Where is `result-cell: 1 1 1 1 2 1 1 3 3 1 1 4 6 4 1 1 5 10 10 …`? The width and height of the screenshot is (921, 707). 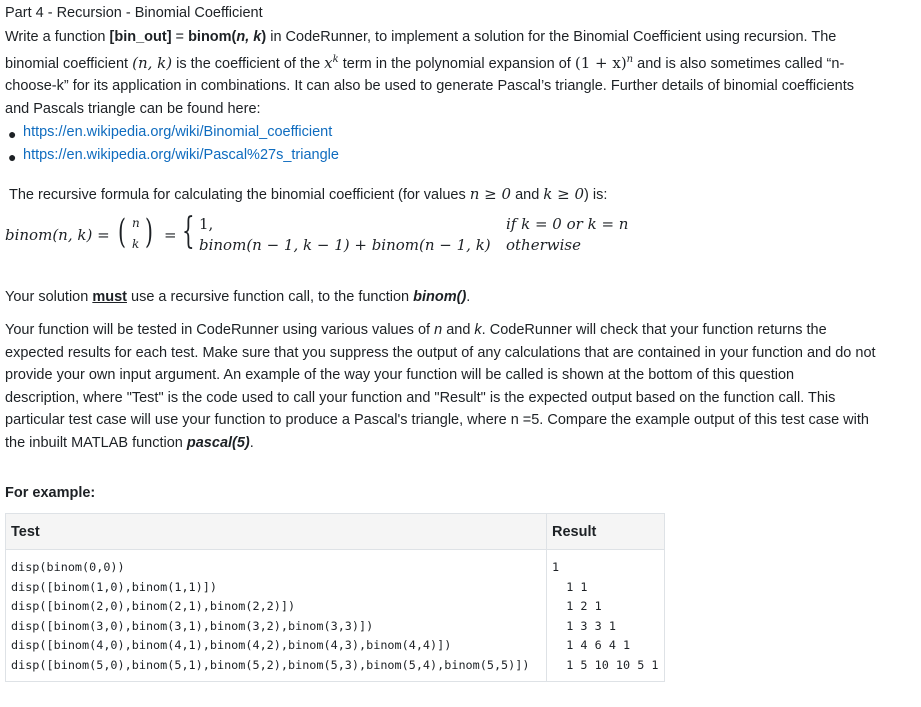
result-cell: 1 1 1 1 2 1 1 3 3 1 1 4 6 4 1 1 5 10 10 … is located at coordinates (605, 615).